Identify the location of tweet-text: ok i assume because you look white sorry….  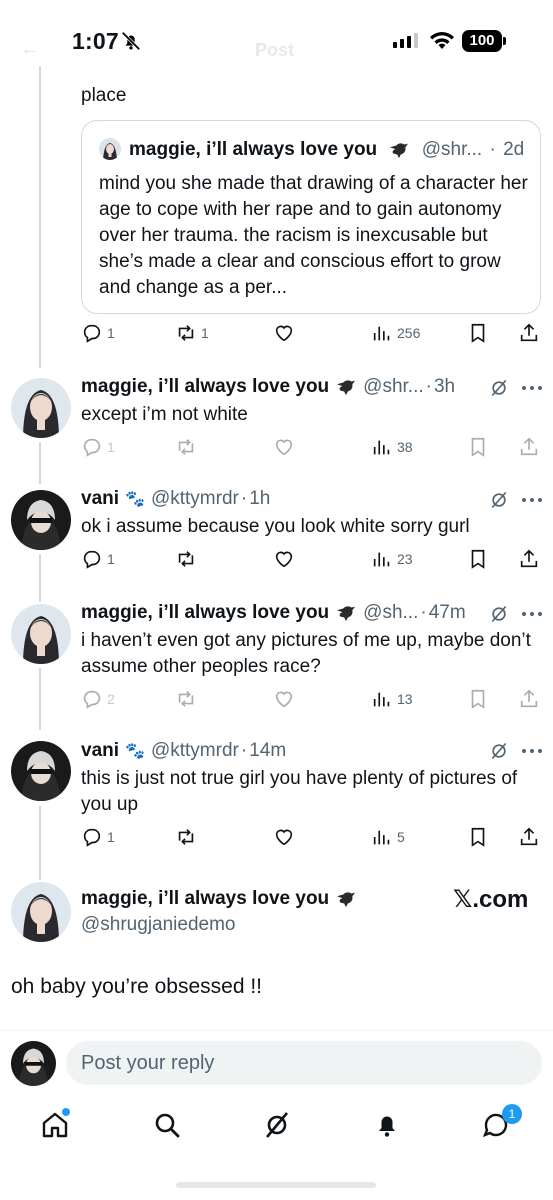
(275, 526).